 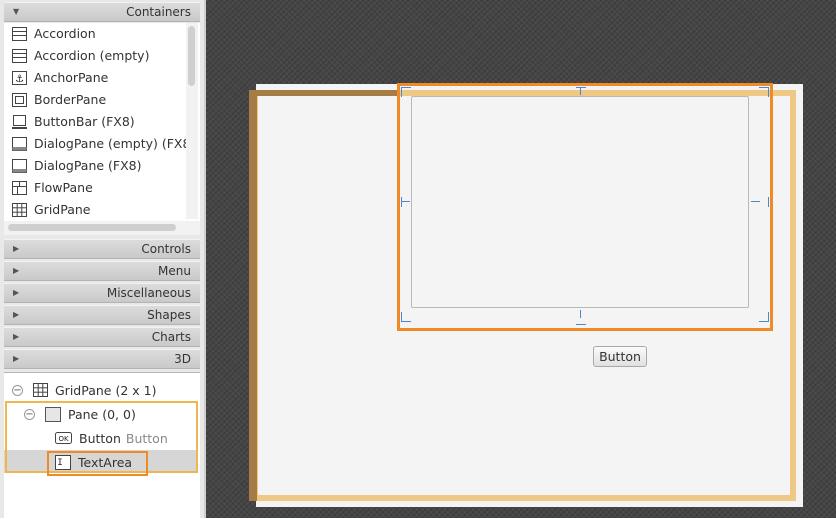 I want to click on resize-handle-bottom-stem, so click(x=580, y=314).